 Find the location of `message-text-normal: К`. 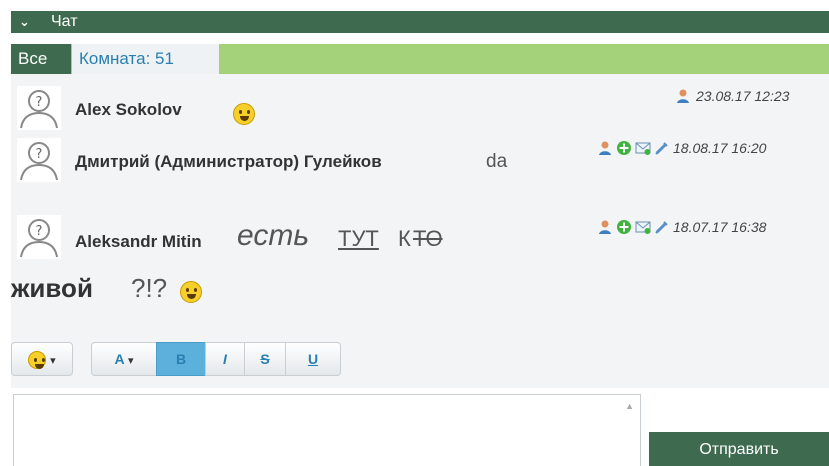

message-text-normal: К is located at coordinates (404, 238).